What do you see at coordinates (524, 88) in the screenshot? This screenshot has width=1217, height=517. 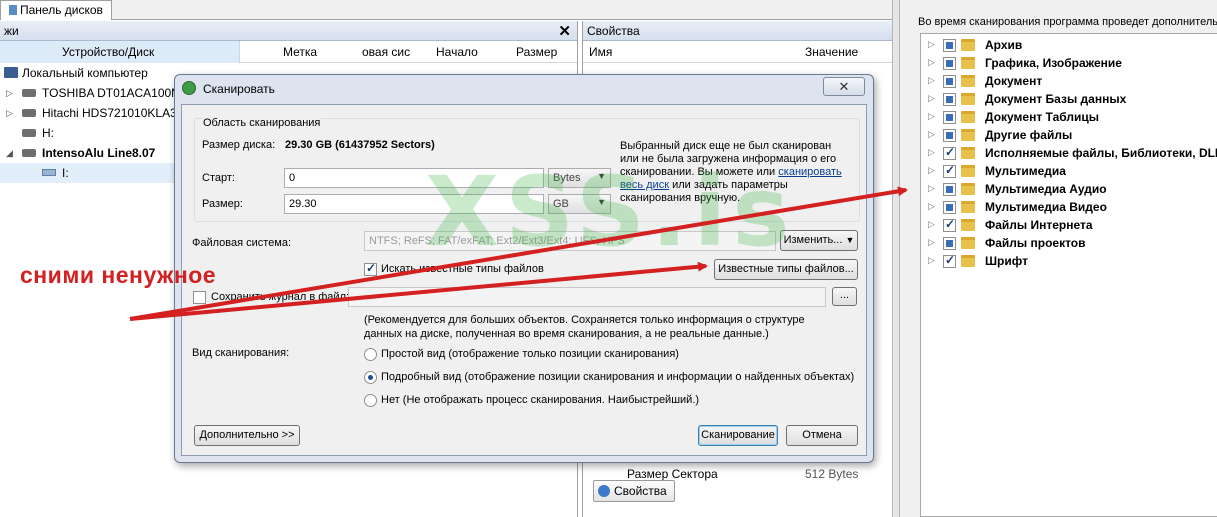 I see `dialog-titlebar: Сканировать ✕` at bounding box center [524, 88].